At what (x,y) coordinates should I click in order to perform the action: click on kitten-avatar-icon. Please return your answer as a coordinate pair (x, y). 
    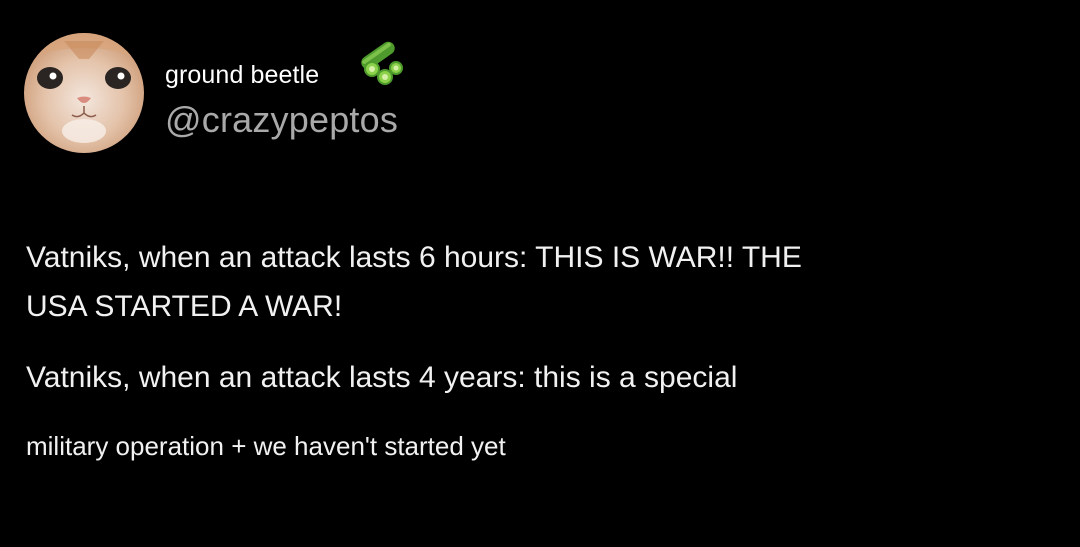
    Looking at the image, I should click on (84, 93).